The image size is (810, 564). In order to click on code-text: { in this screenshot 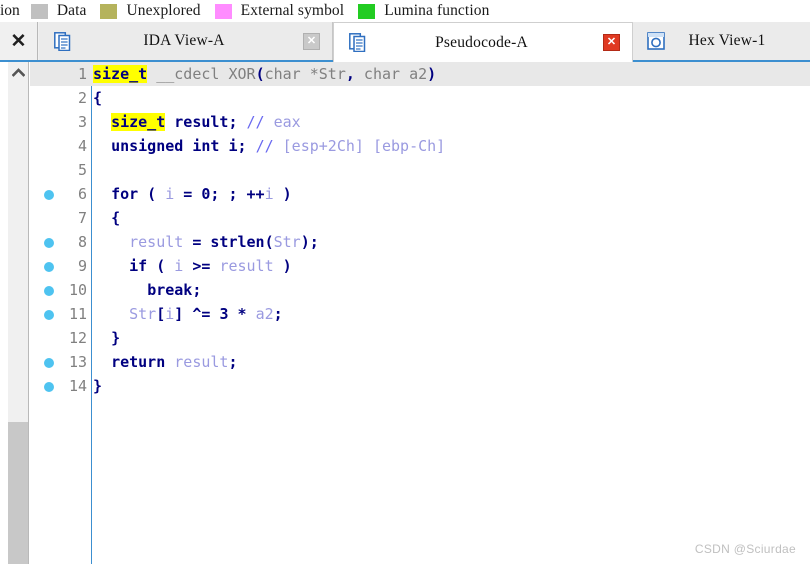, I will do `click(97, 98)`.